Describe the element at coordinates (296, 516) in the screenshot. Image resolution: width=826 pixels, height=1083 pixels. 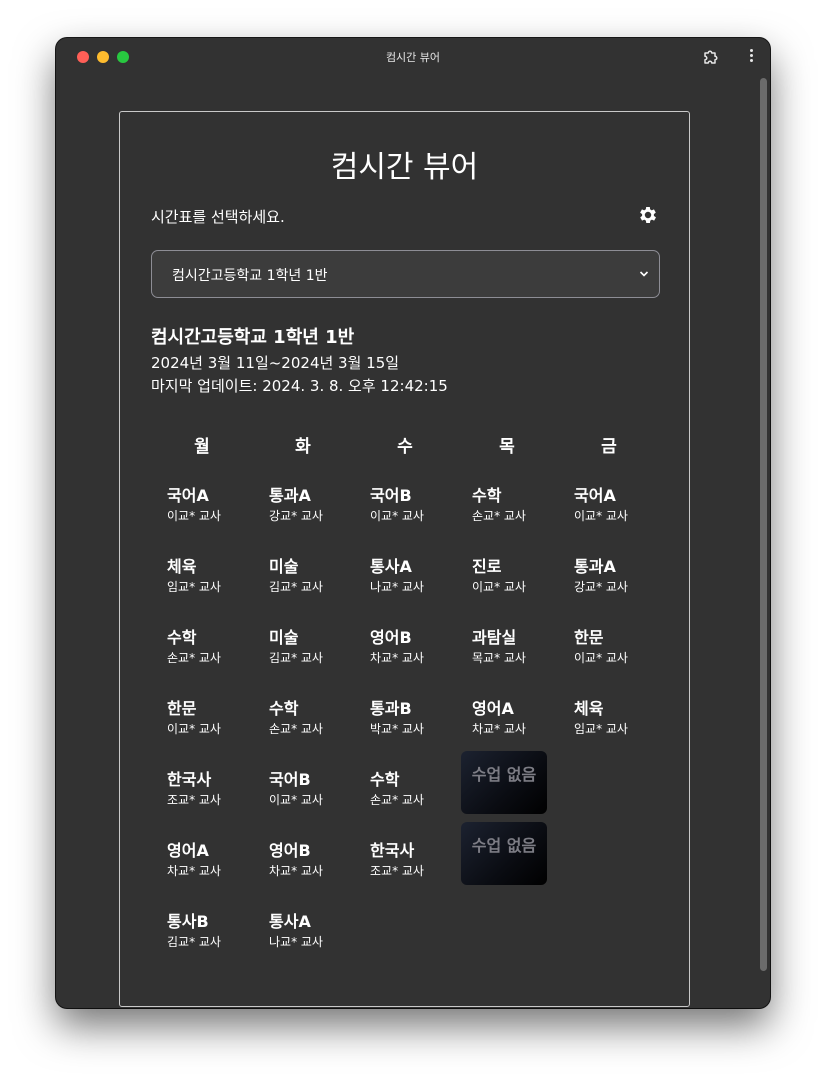
I see `teacher-name: 강교* 교사` at that location.